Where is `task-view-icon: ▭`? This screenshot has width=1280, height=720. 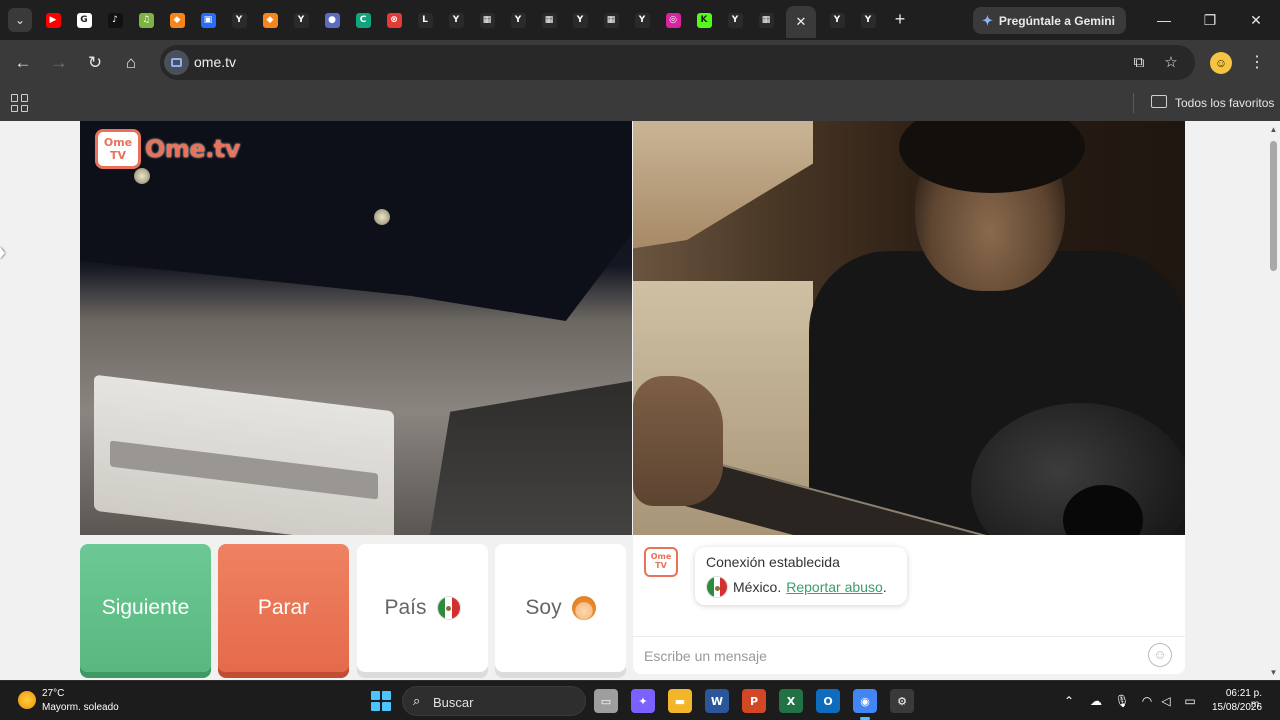 task-view-icon: ▭ is located at coordinates (606, 701).